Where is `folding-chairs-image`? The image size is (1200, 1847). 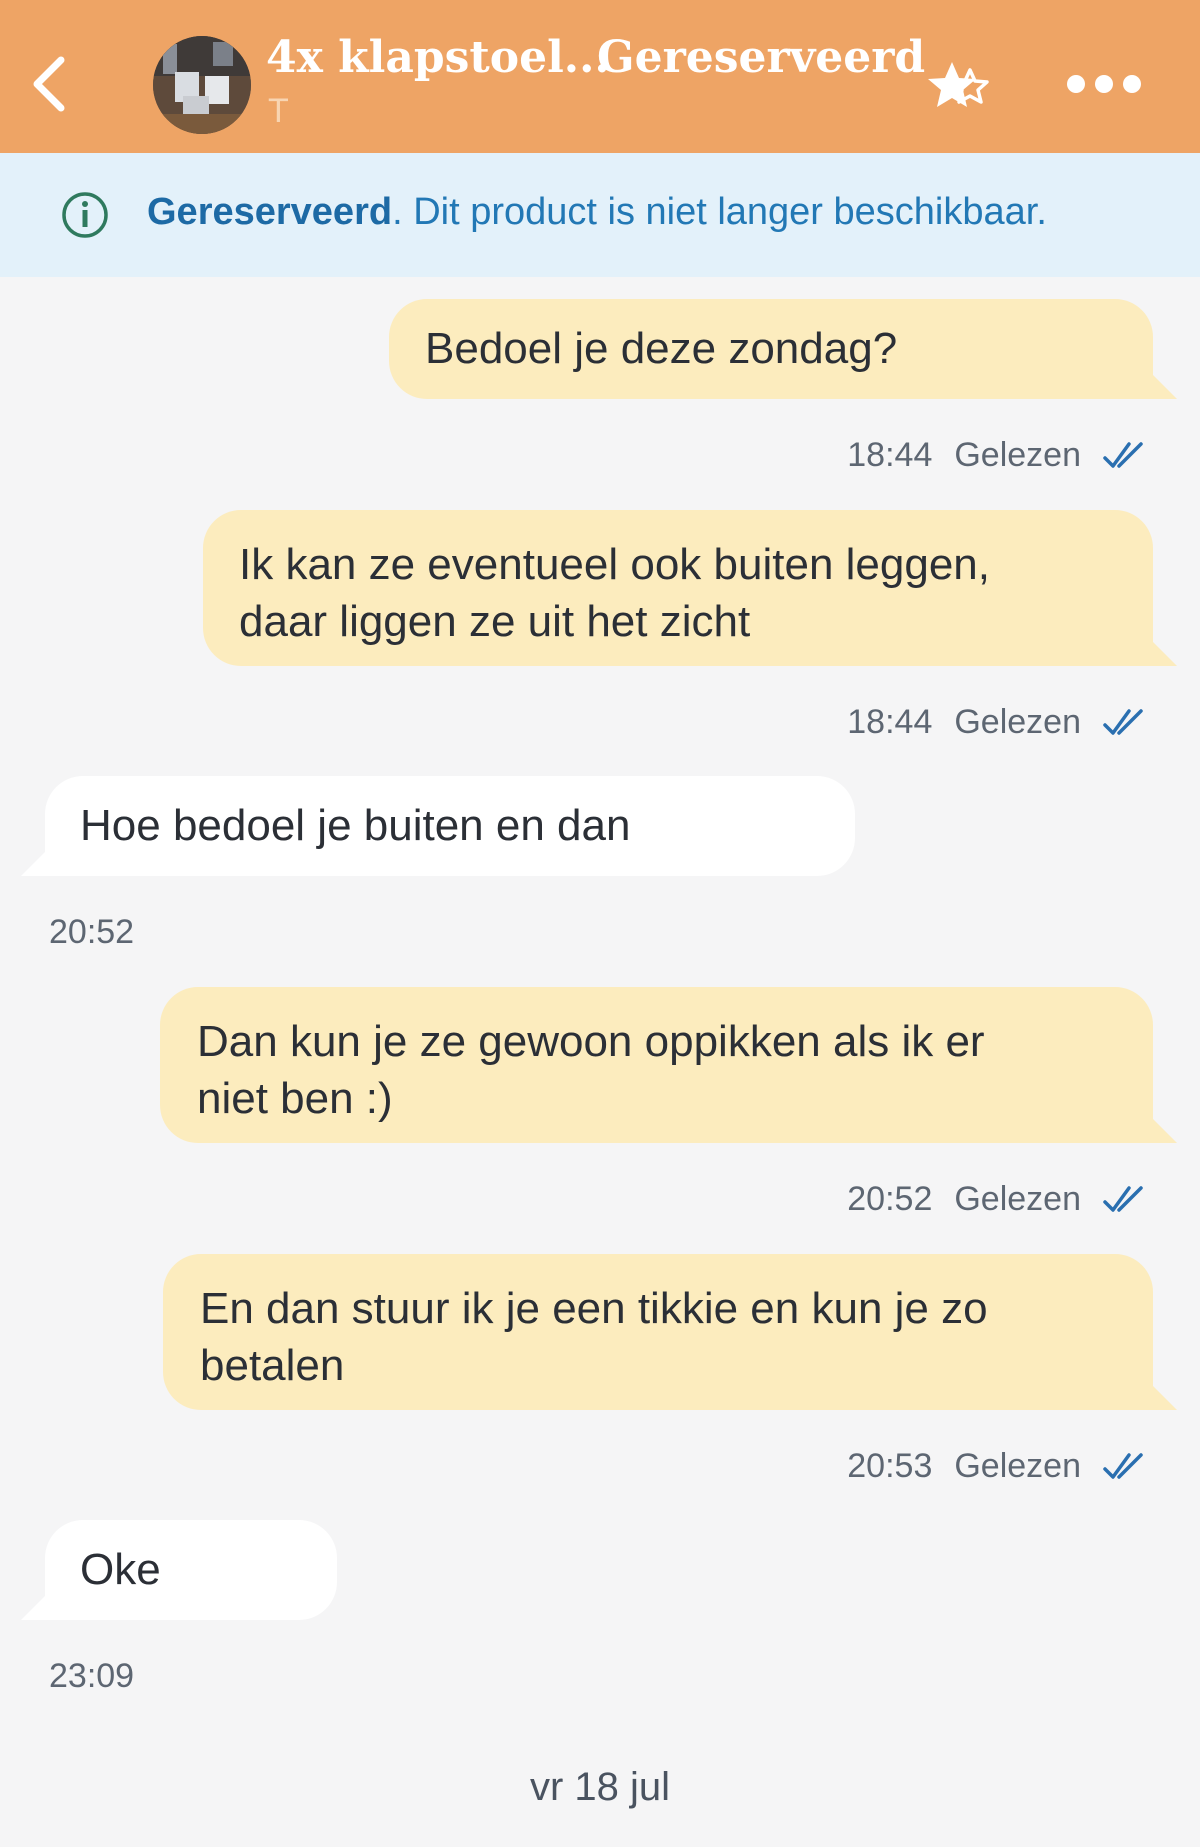 folding-chairs-image is located at coordinates (202, 85).